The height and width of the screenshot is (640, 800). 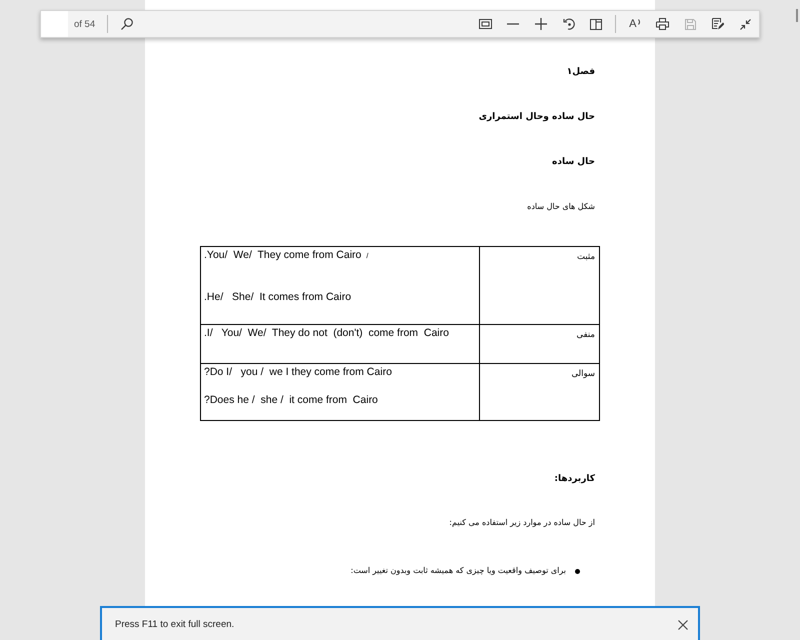 What do you see at coordinates (541, 24) in the screenshot?
I see `zoom-in-icon` at bounding box center [541, 24].